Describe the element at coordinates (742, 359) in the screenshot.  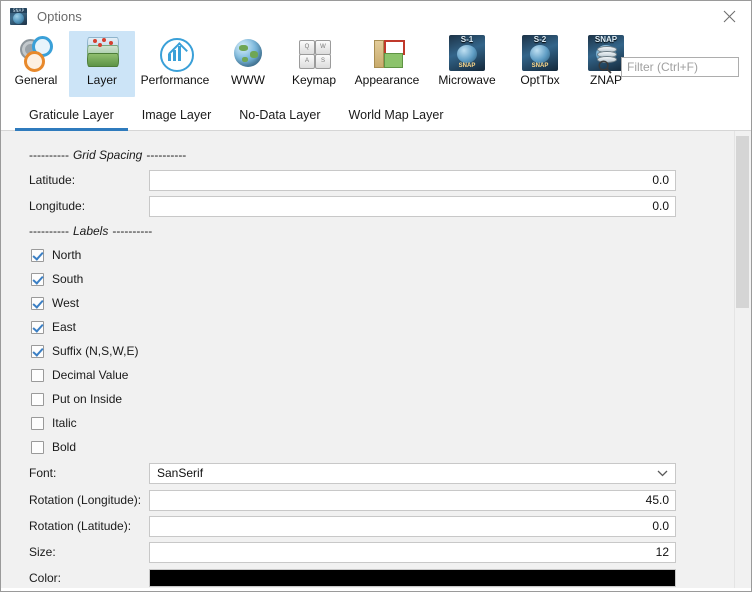
I see `vertical-scrollbar` at that location.